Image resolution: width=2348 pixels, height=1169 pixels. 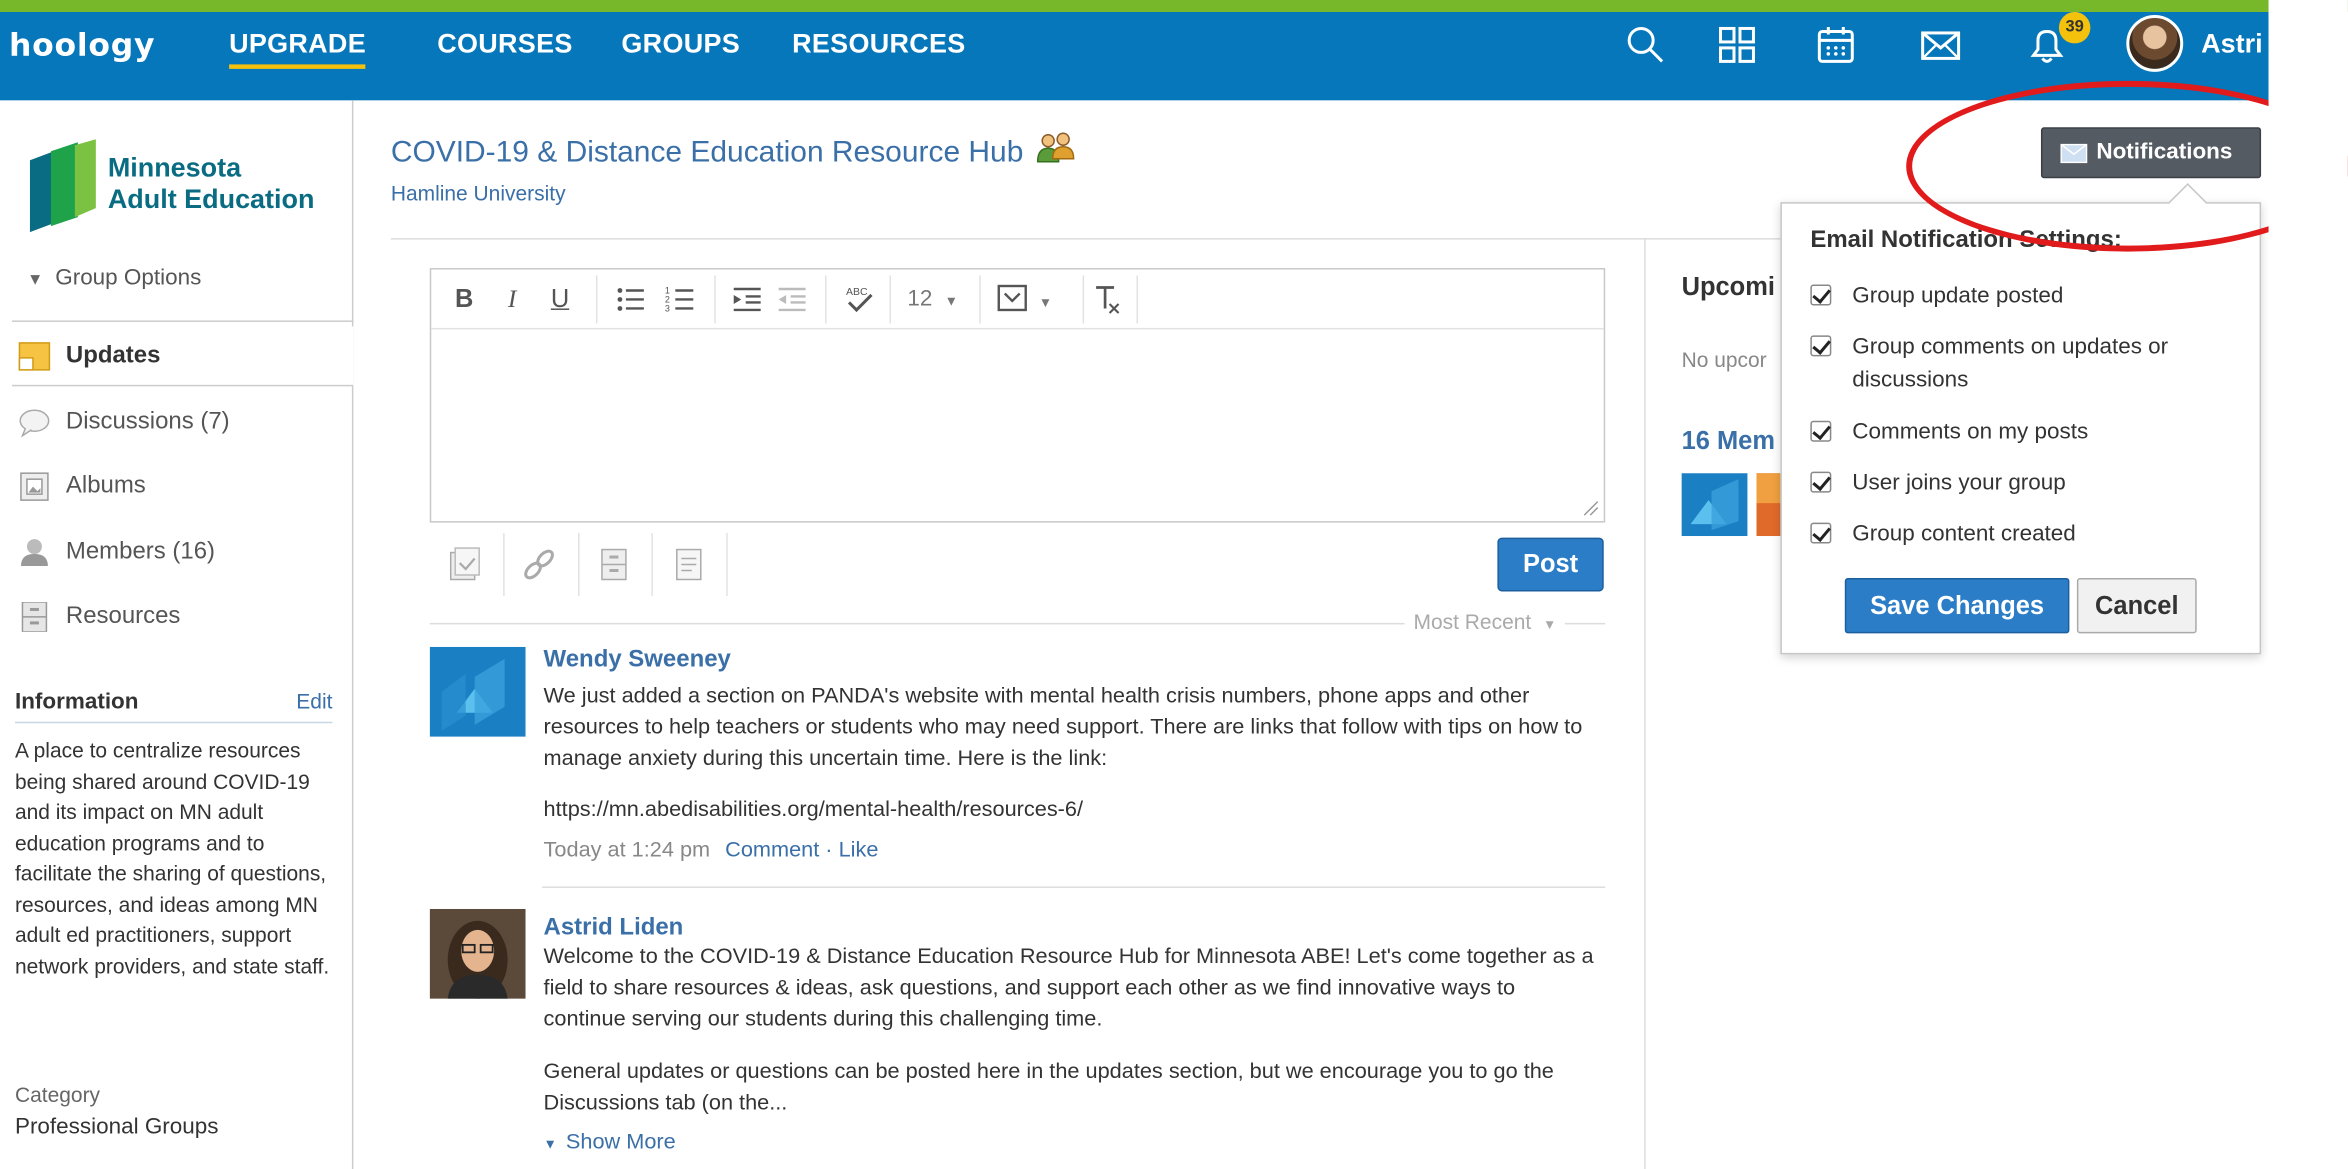 What do you see at coordinates (2136, 605) in the screenshot?
I see `cancel-button: Cancel` at bounding box center [2136, 605].